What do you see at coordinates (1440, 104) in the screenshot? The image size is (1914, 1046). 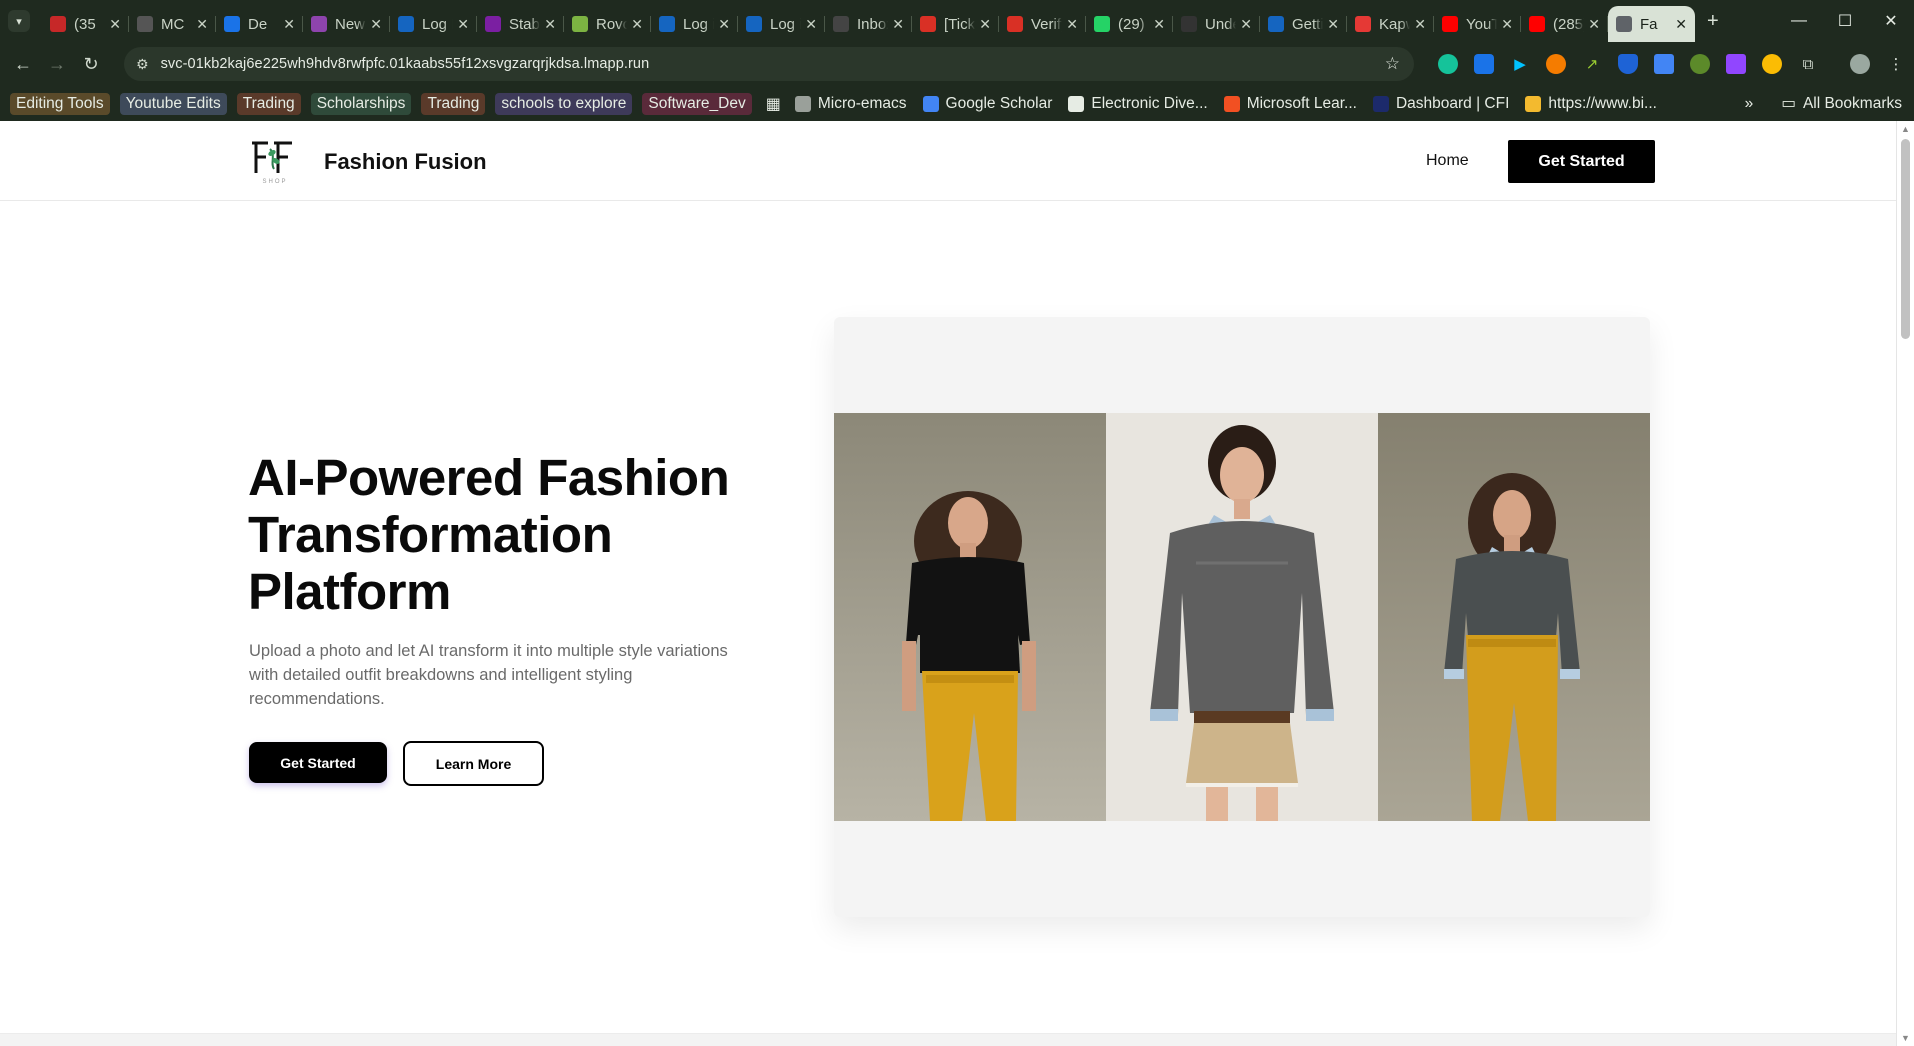 I see `bookmark-link: Dashboard | CFI` at bounding box center [1440, 104].